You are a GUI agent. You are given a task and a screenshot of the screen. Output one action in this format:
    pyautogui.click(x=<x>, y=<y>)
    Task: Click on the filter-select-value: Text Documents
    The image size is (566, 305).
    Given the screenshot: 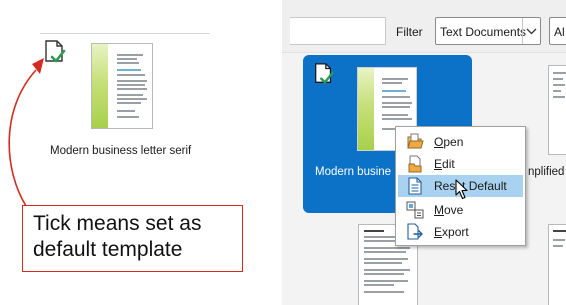 What is the action you would take?
    pyautogui.click(x=483, y=32)
    